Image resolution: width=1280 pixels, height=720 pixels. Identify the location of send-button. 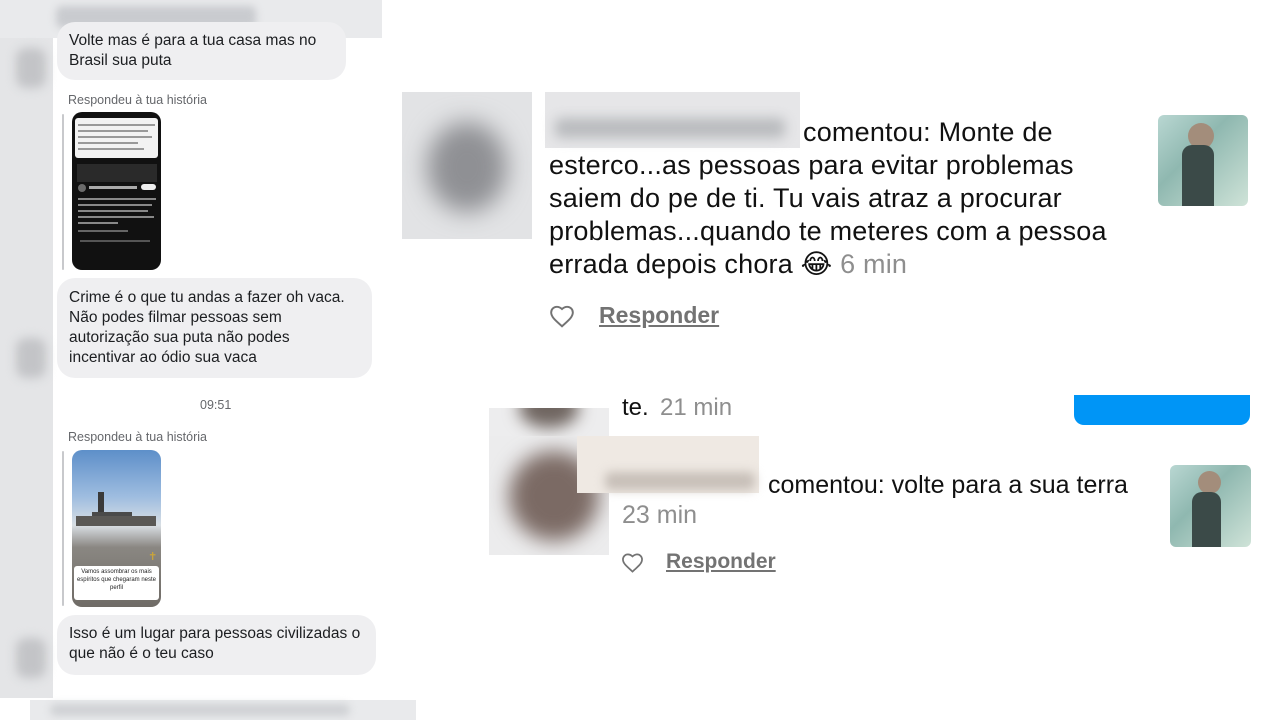
(1162, 410).